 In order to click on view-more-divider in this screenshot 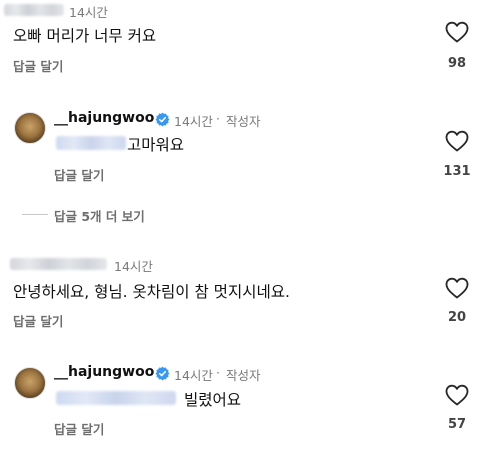, I will do `click(35, 214)`.